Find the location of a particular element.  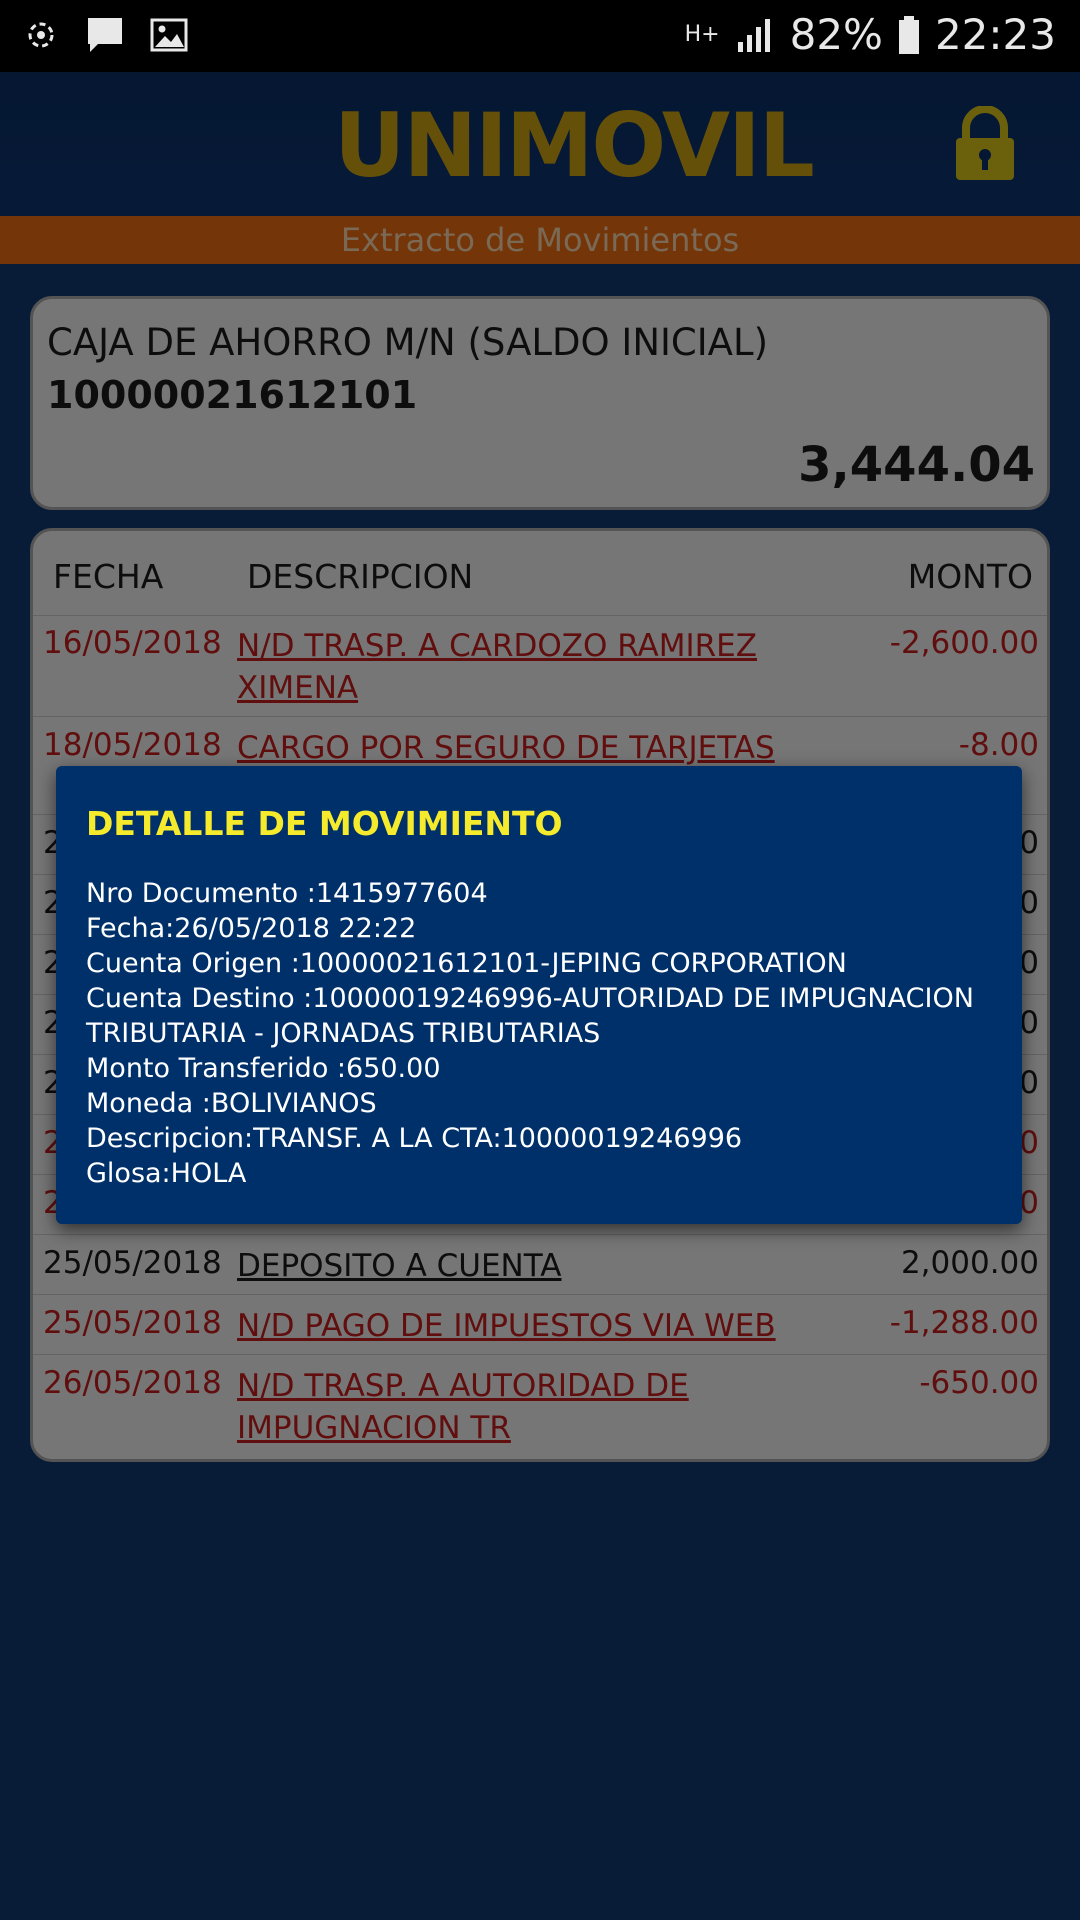

dialog-title: DETALLE DE MOVIMIENTO is located at coordinates (324, 823).